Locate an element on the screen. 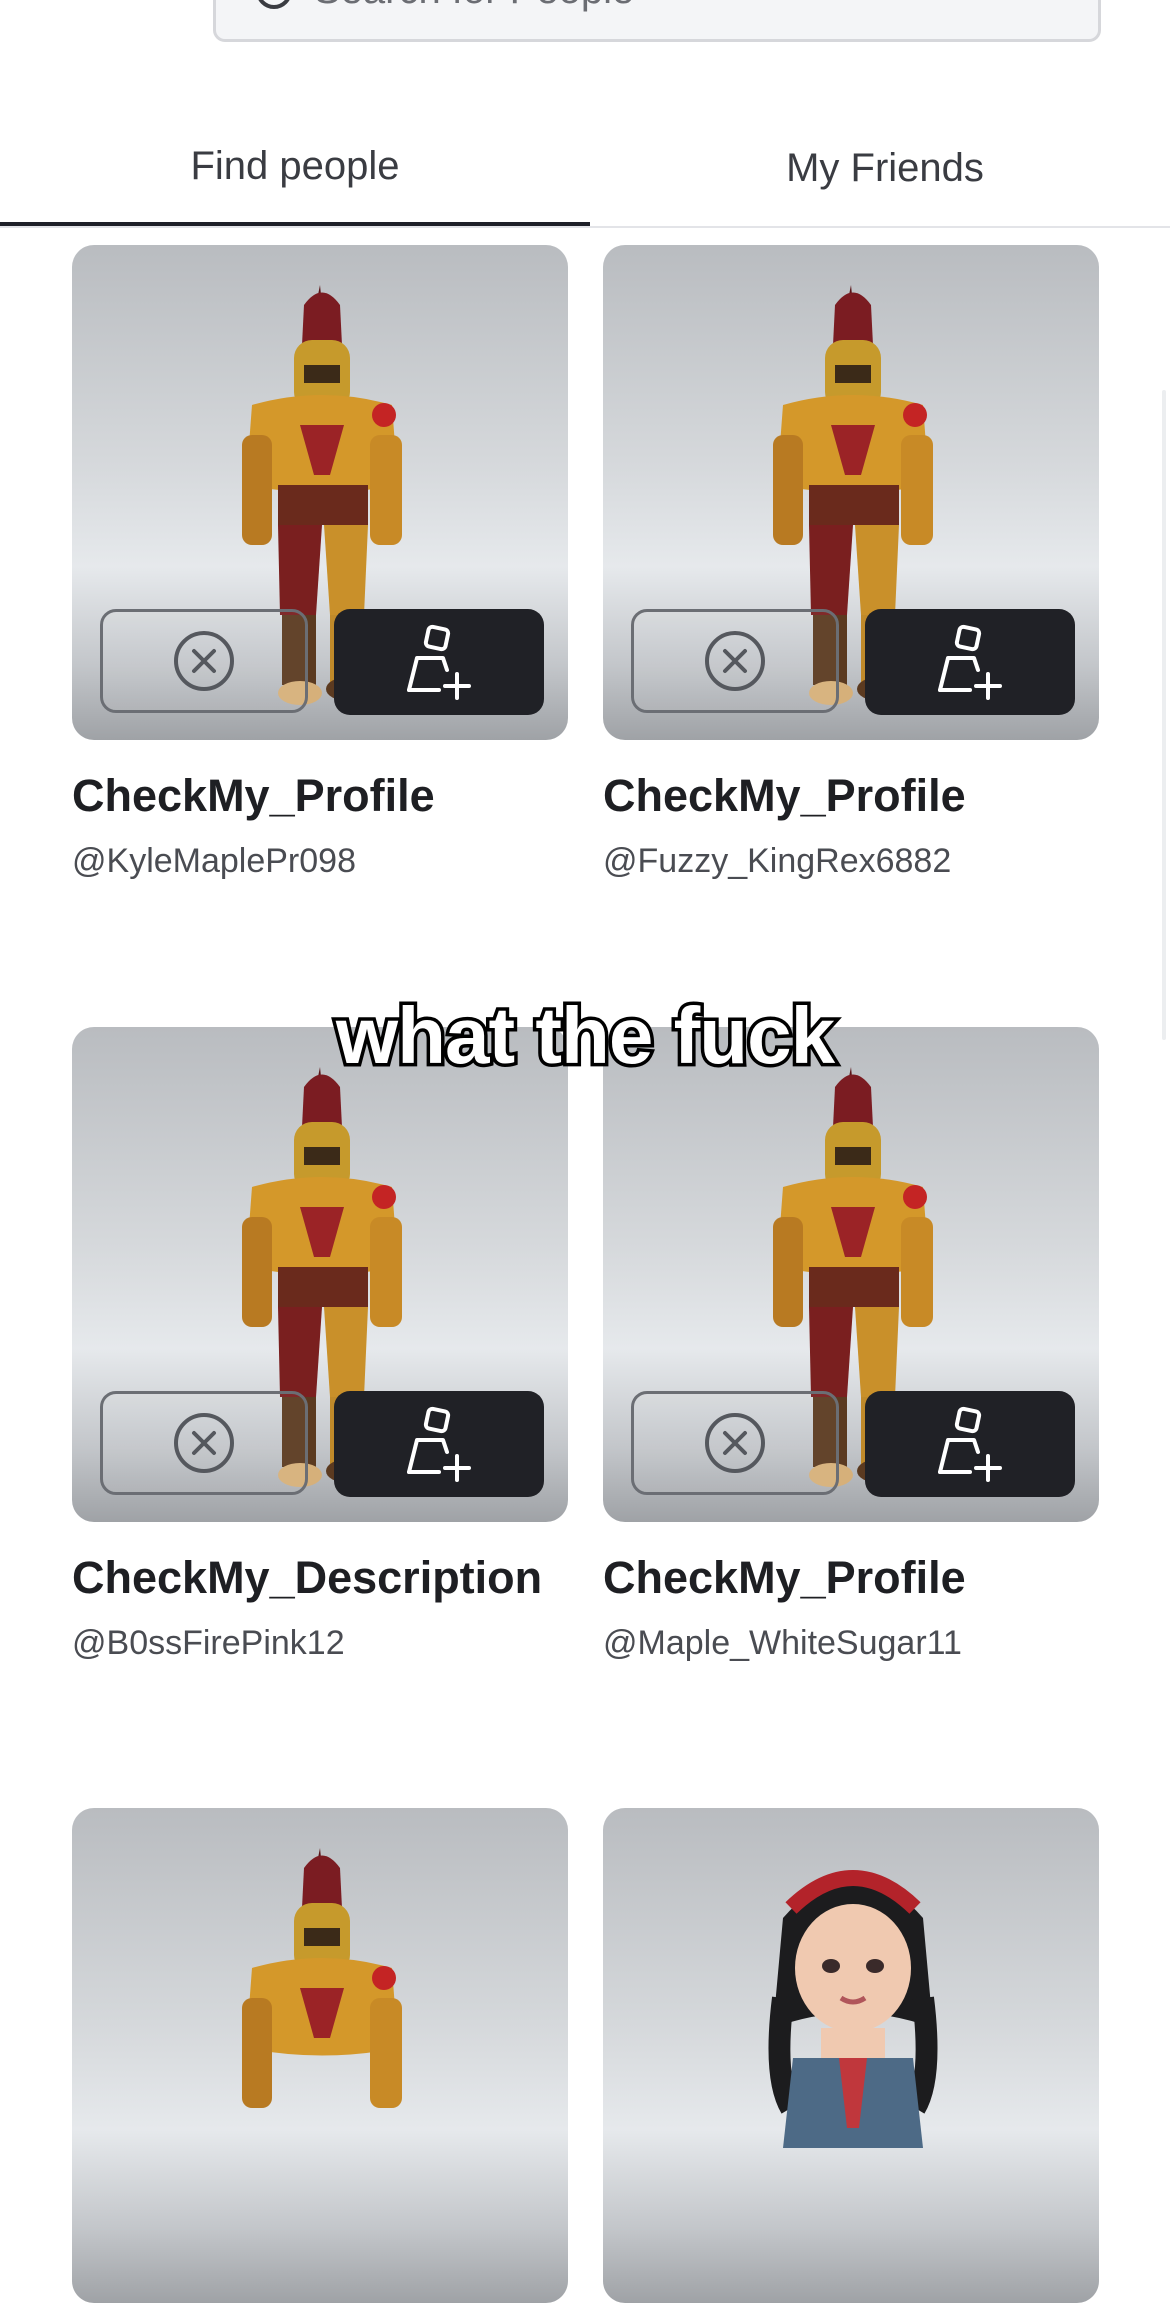 This screenshot has height=2303, width=1170. header is located at coordinates (585, 30).